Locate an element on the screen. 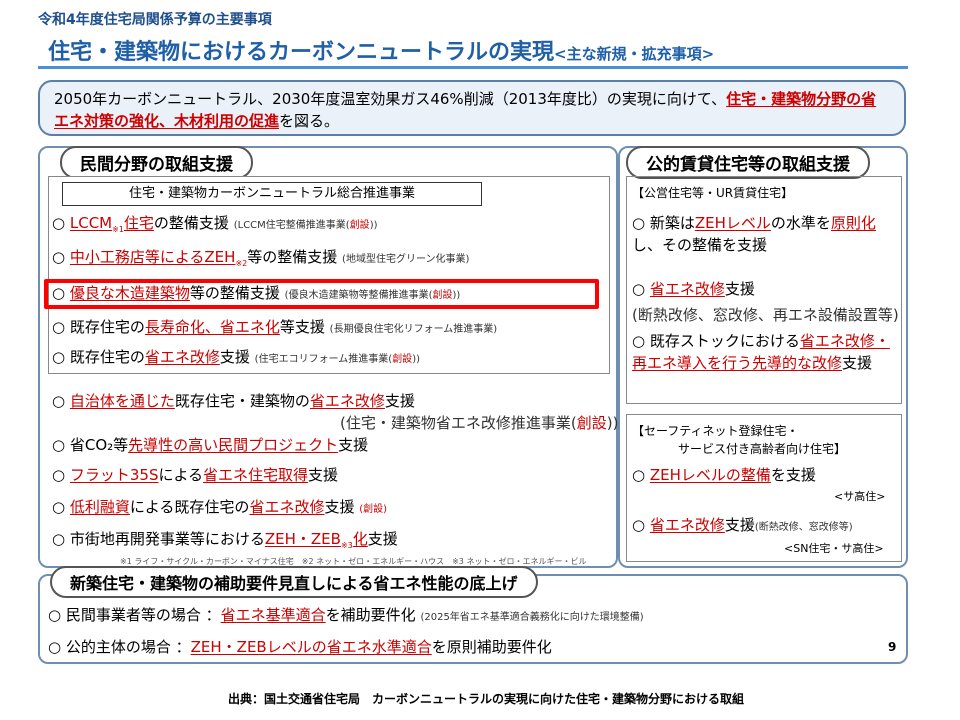 This screenshot has width=960, height=720. list-item: ○ 新築はZEHレベルの水準を原則化し、その整備を支援 is located at coordinates (765, 234).